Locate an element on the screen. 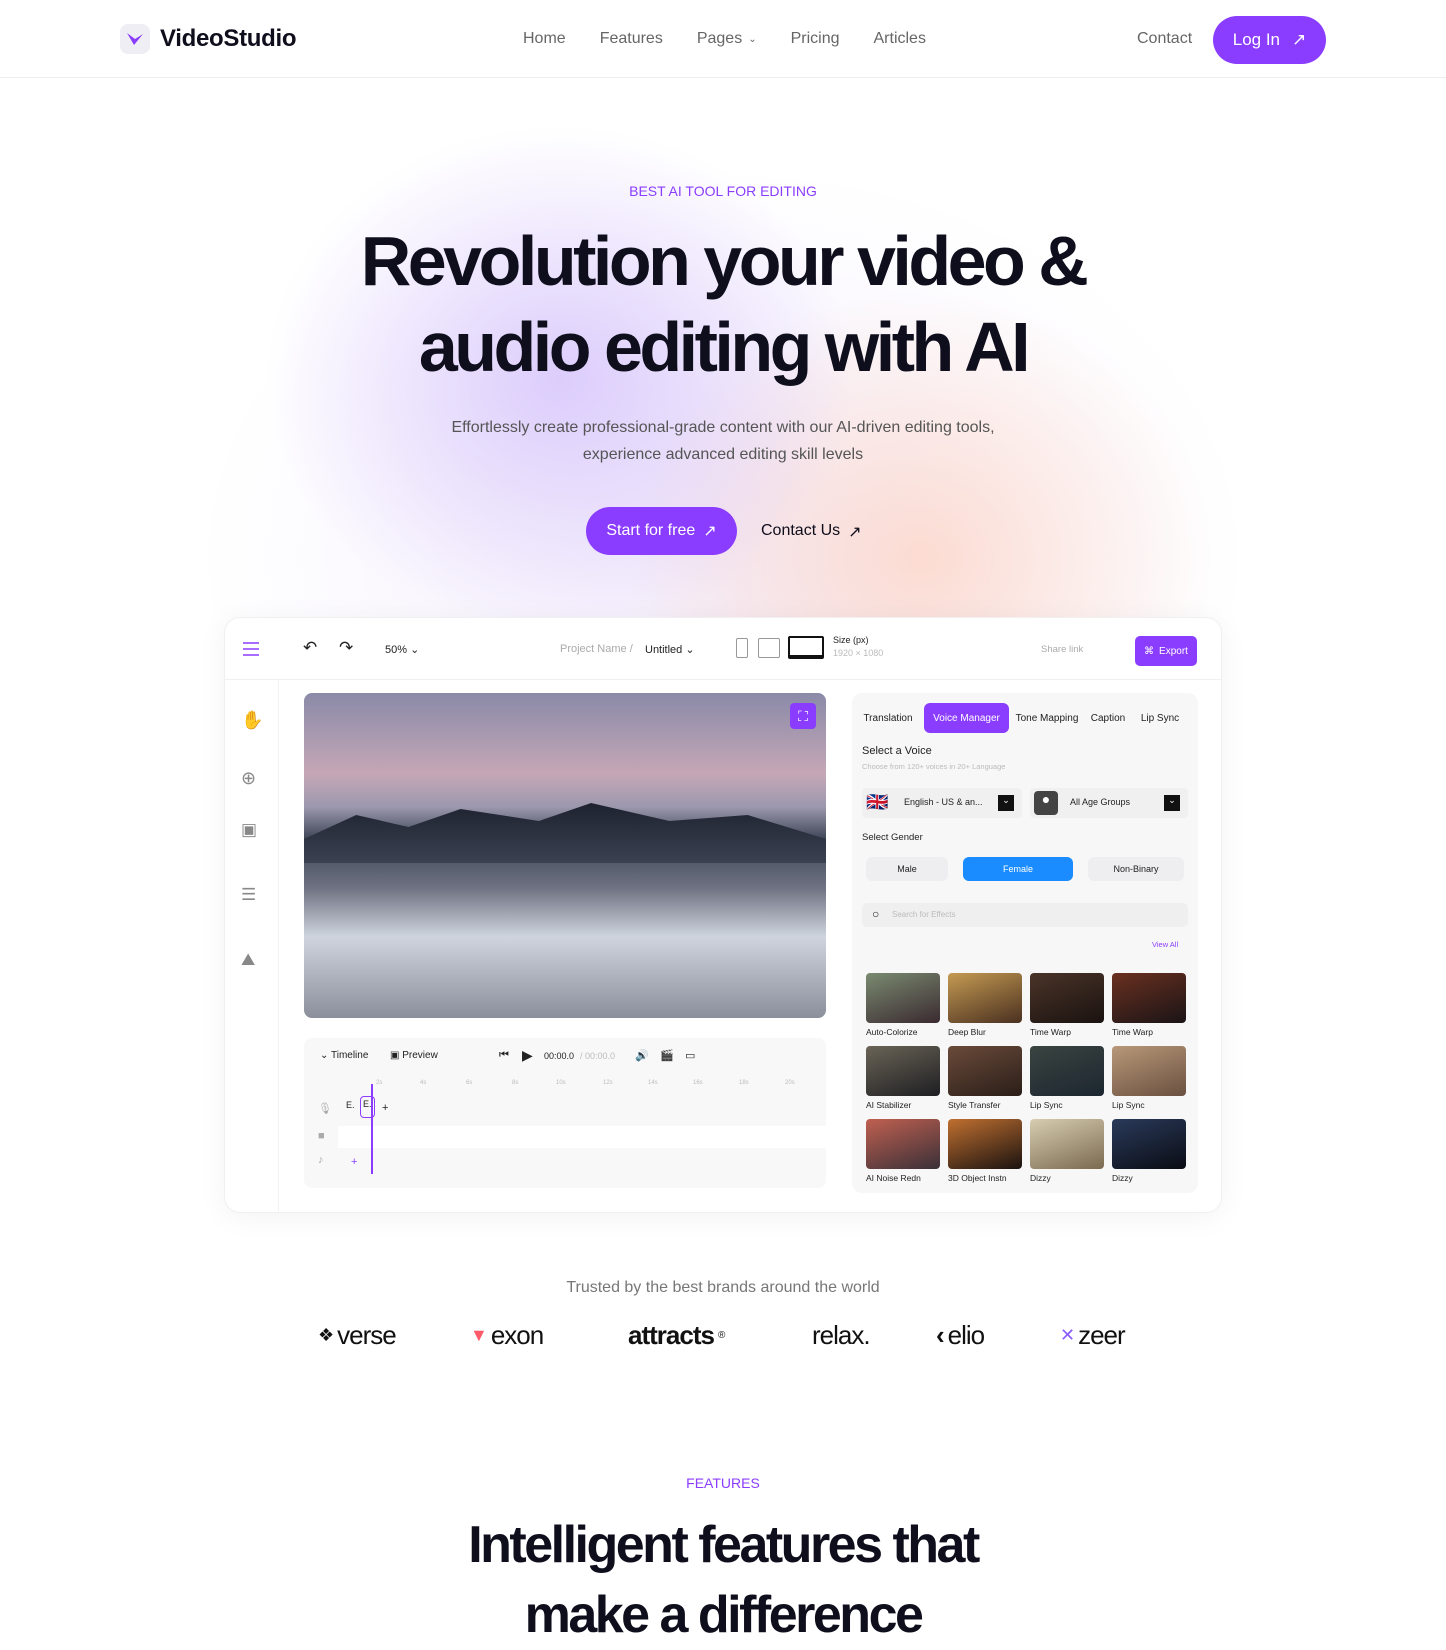  effect-label: AI Noise Redn is located at coordinates (893, 1178).